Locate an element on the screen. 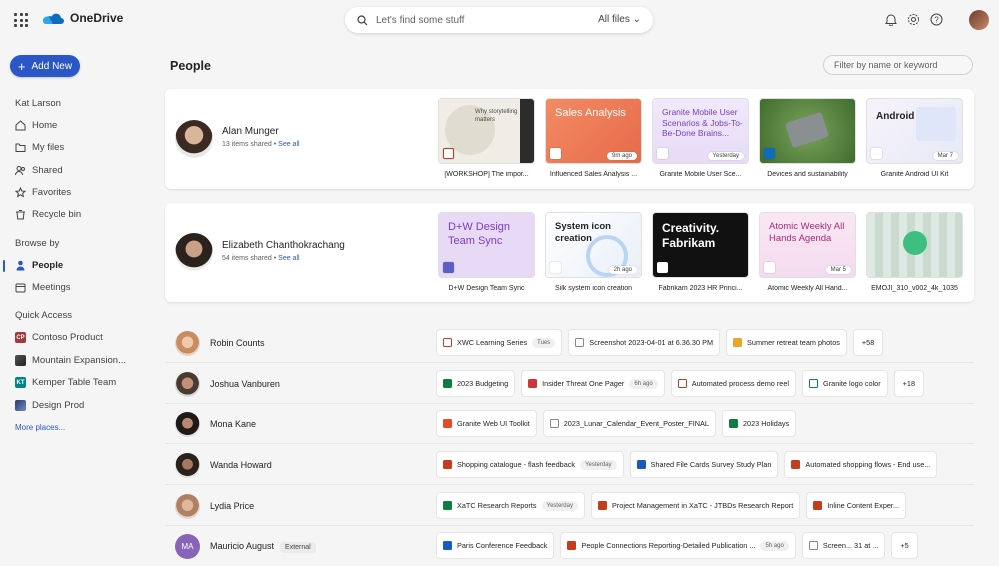 The image size is (999, 566). file-chip: XaTC Research Reports Yesterday is located at coordinates (510, 505).